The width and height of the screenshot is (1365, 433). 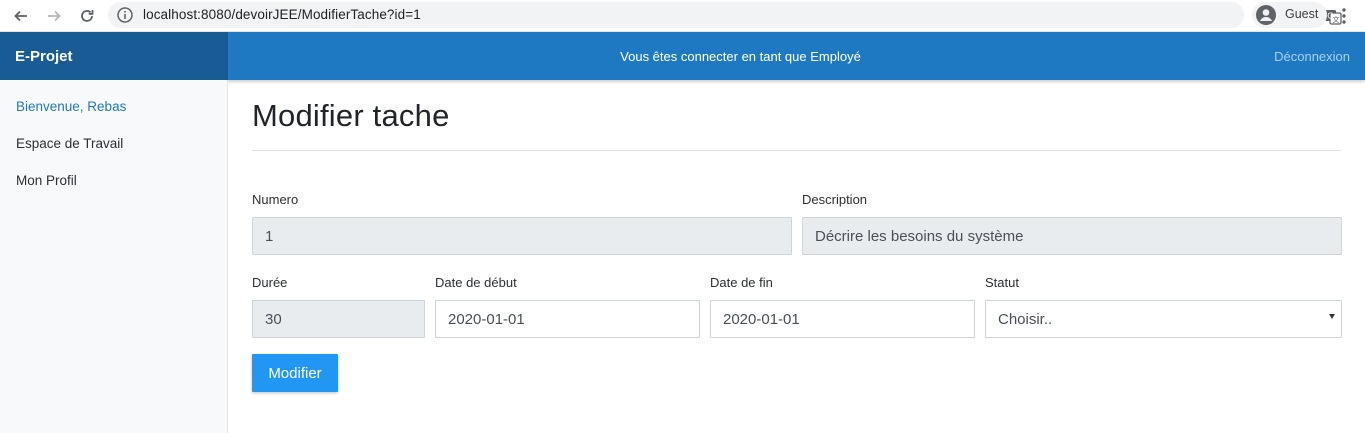 What do you see at coordinates (275, 199) in the screenshot?
I see `numero-label: Numero` at bounding box center [275, 199].